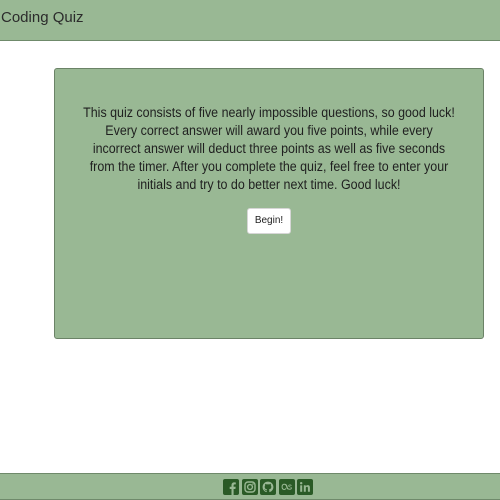 The image size is (500, 500). What do you see at coordinates (250, 20) in the screenshot?
I see `navbar: Coding Quiz` at bounding box center [250, 20].